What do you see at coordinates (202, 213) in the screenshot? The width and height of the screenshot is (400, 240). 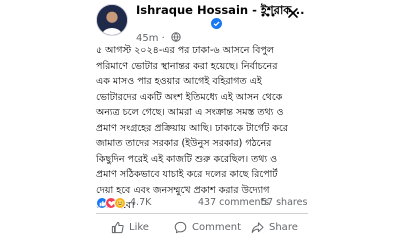 I see `stats-divider` at bounding box center [202, 213].